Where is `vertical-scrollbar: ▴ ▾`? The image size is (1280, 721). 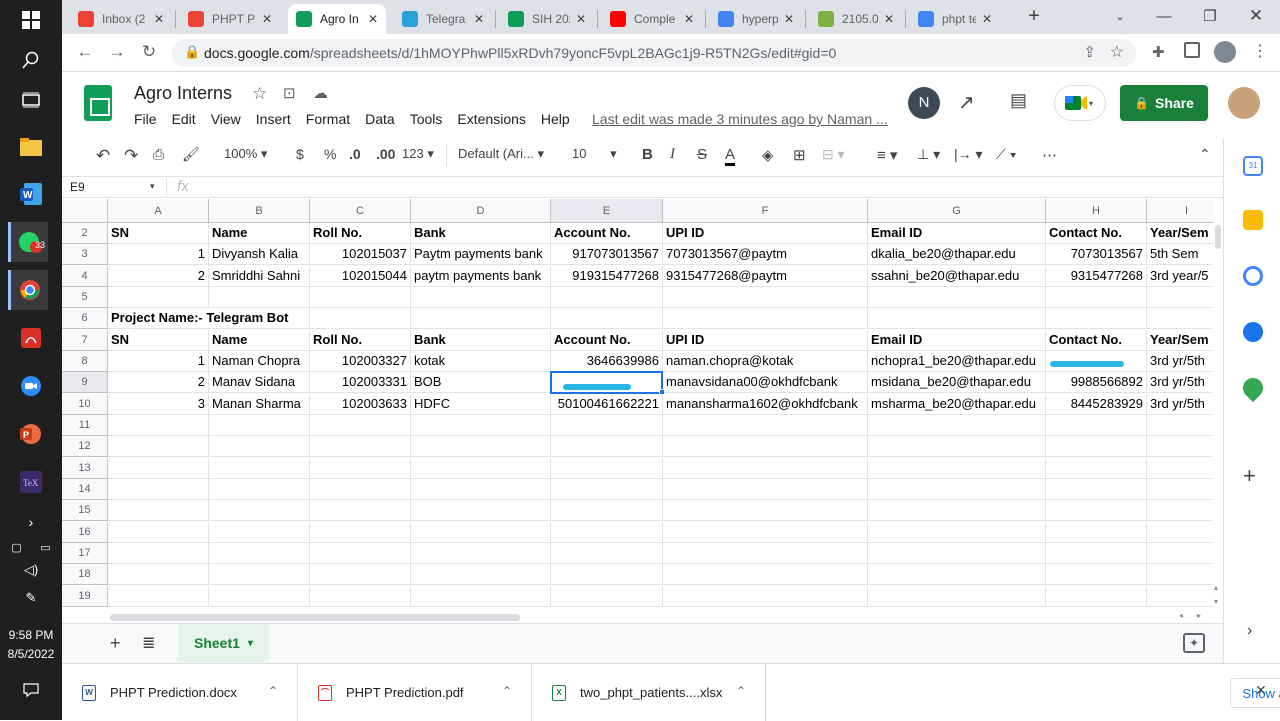
vertical-scrollbar: ▴ ▾ is located at coordinates (1218, 406).